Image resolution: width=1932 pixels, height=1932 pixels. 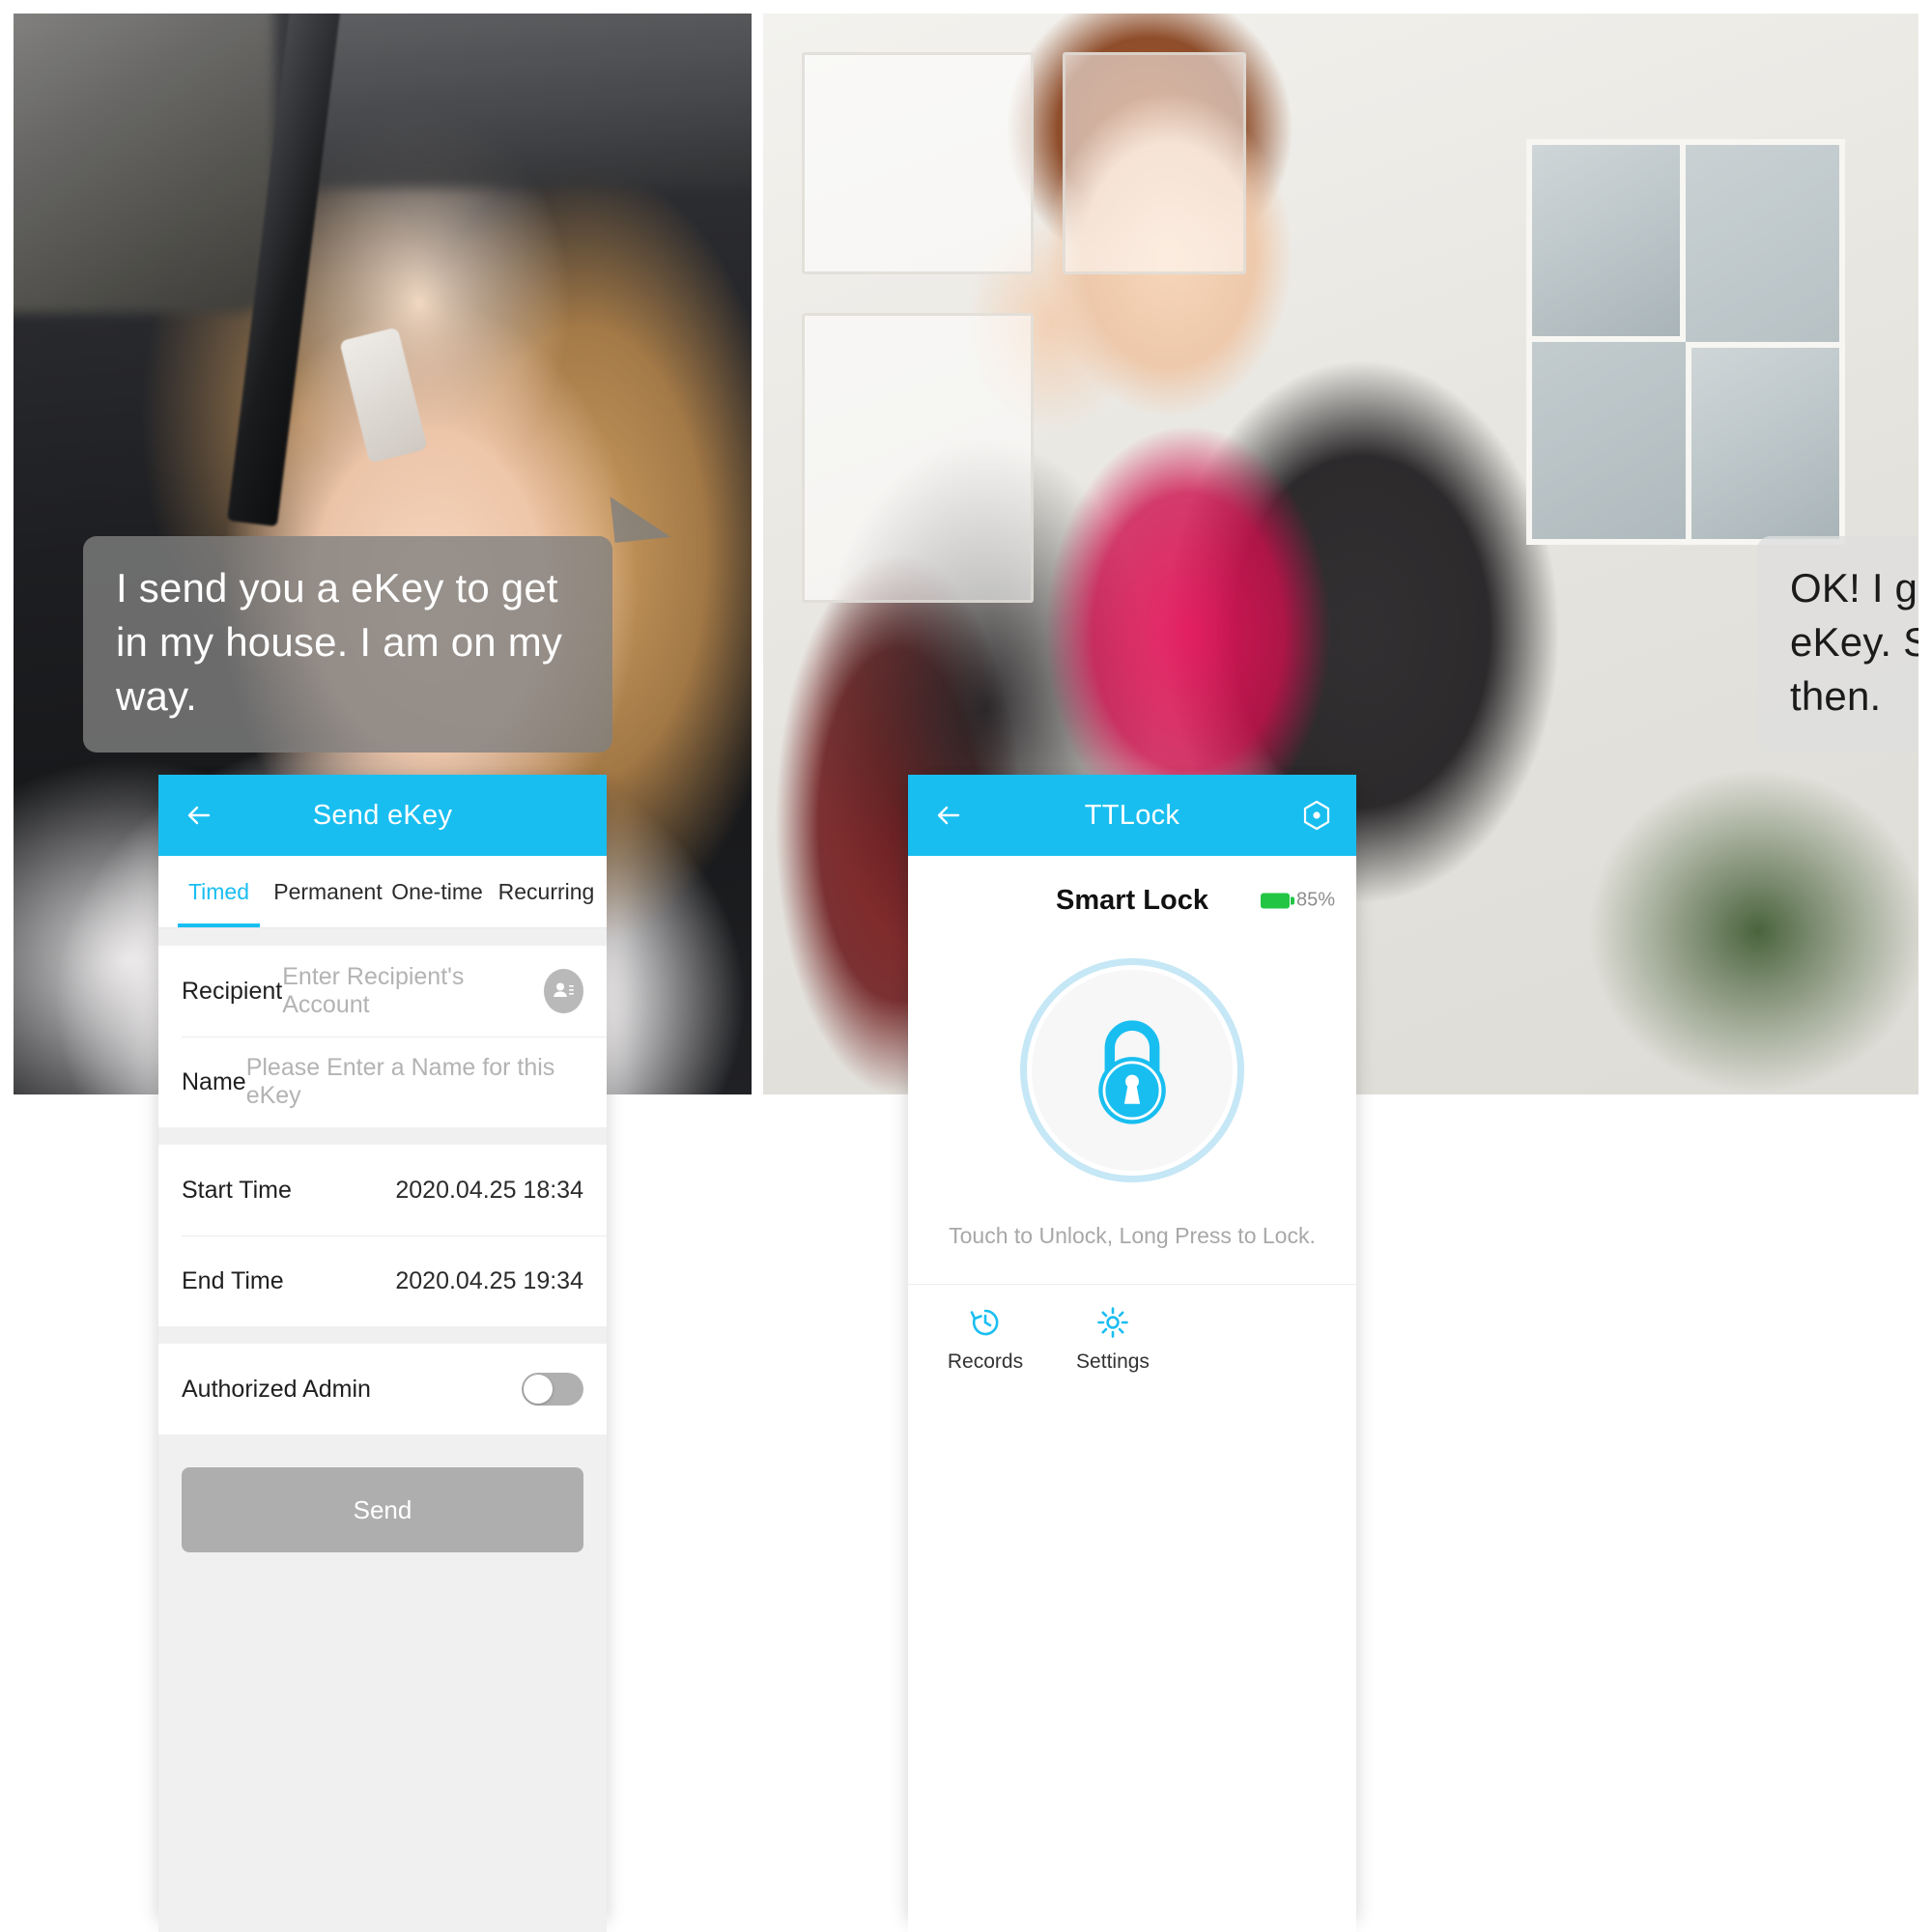 I want to click on authorized-admin-row: Authorized Admin, so click(x=382, y=1389).